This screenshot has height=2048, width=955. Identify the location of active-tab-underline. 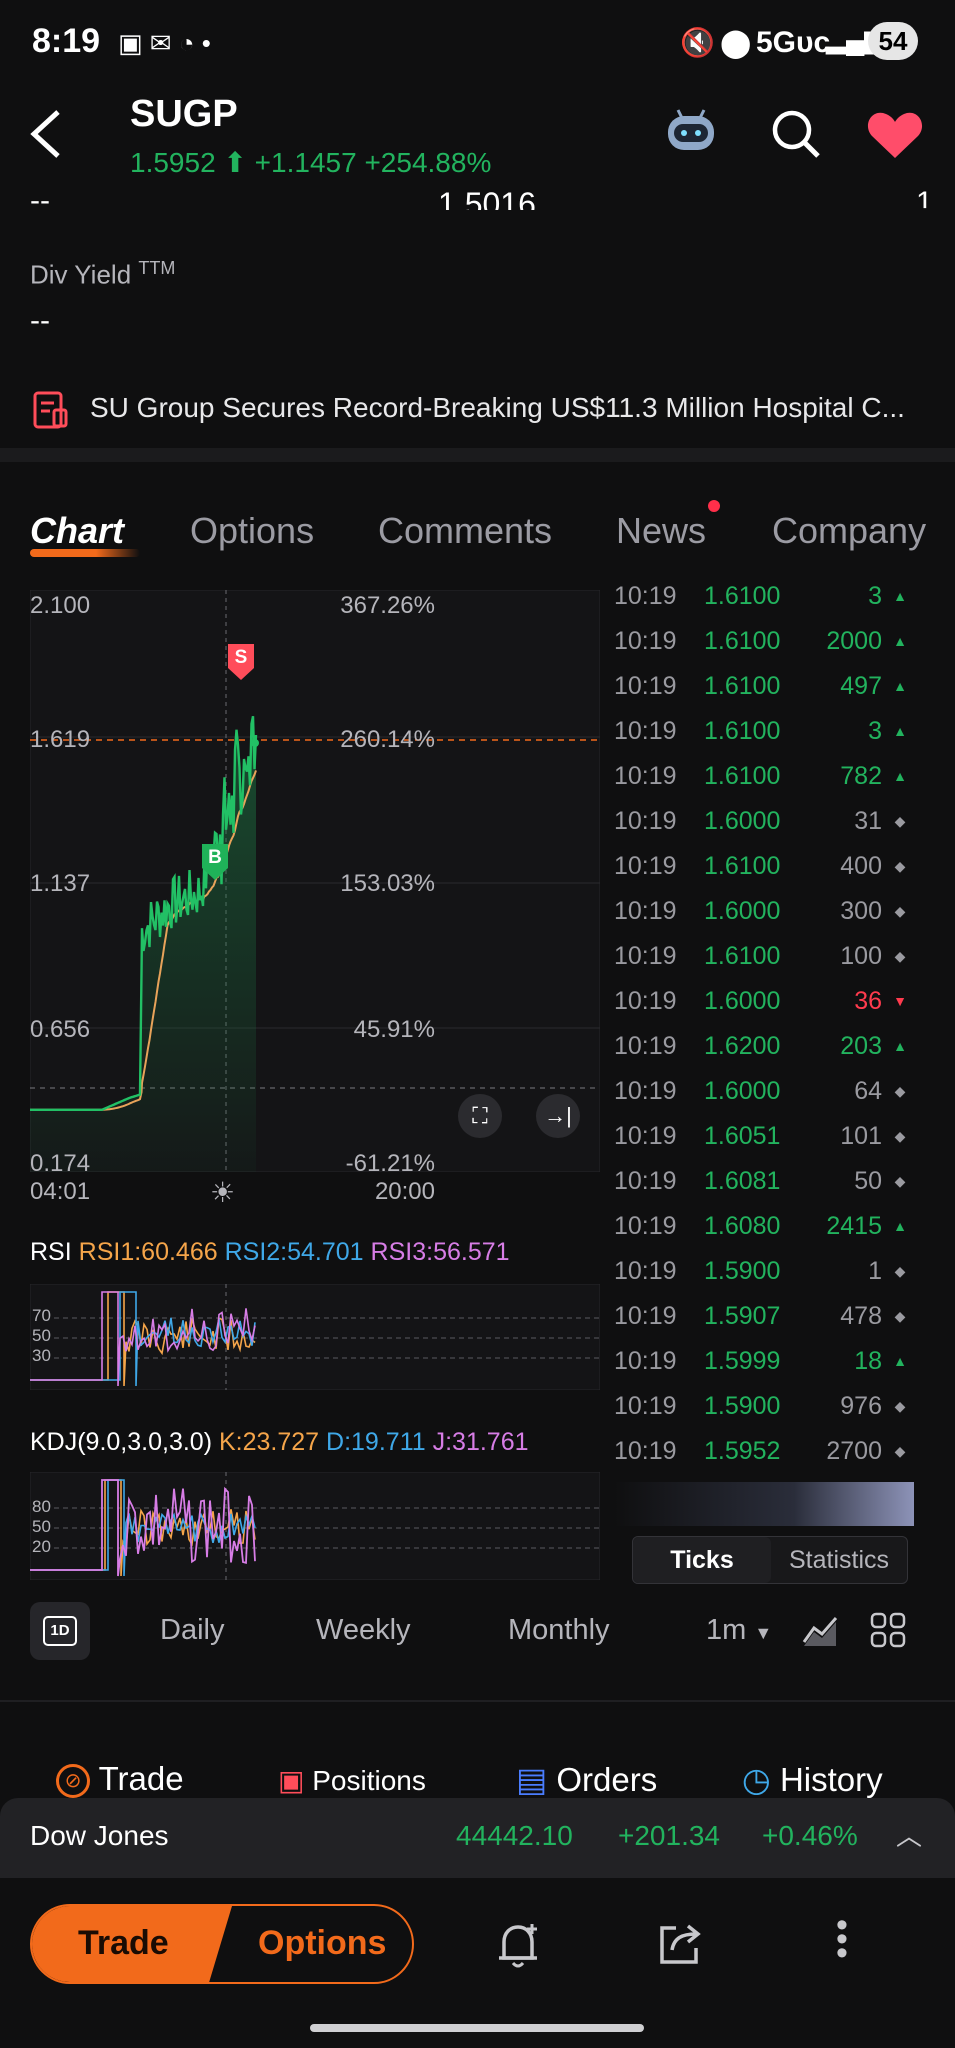
(85, 553).